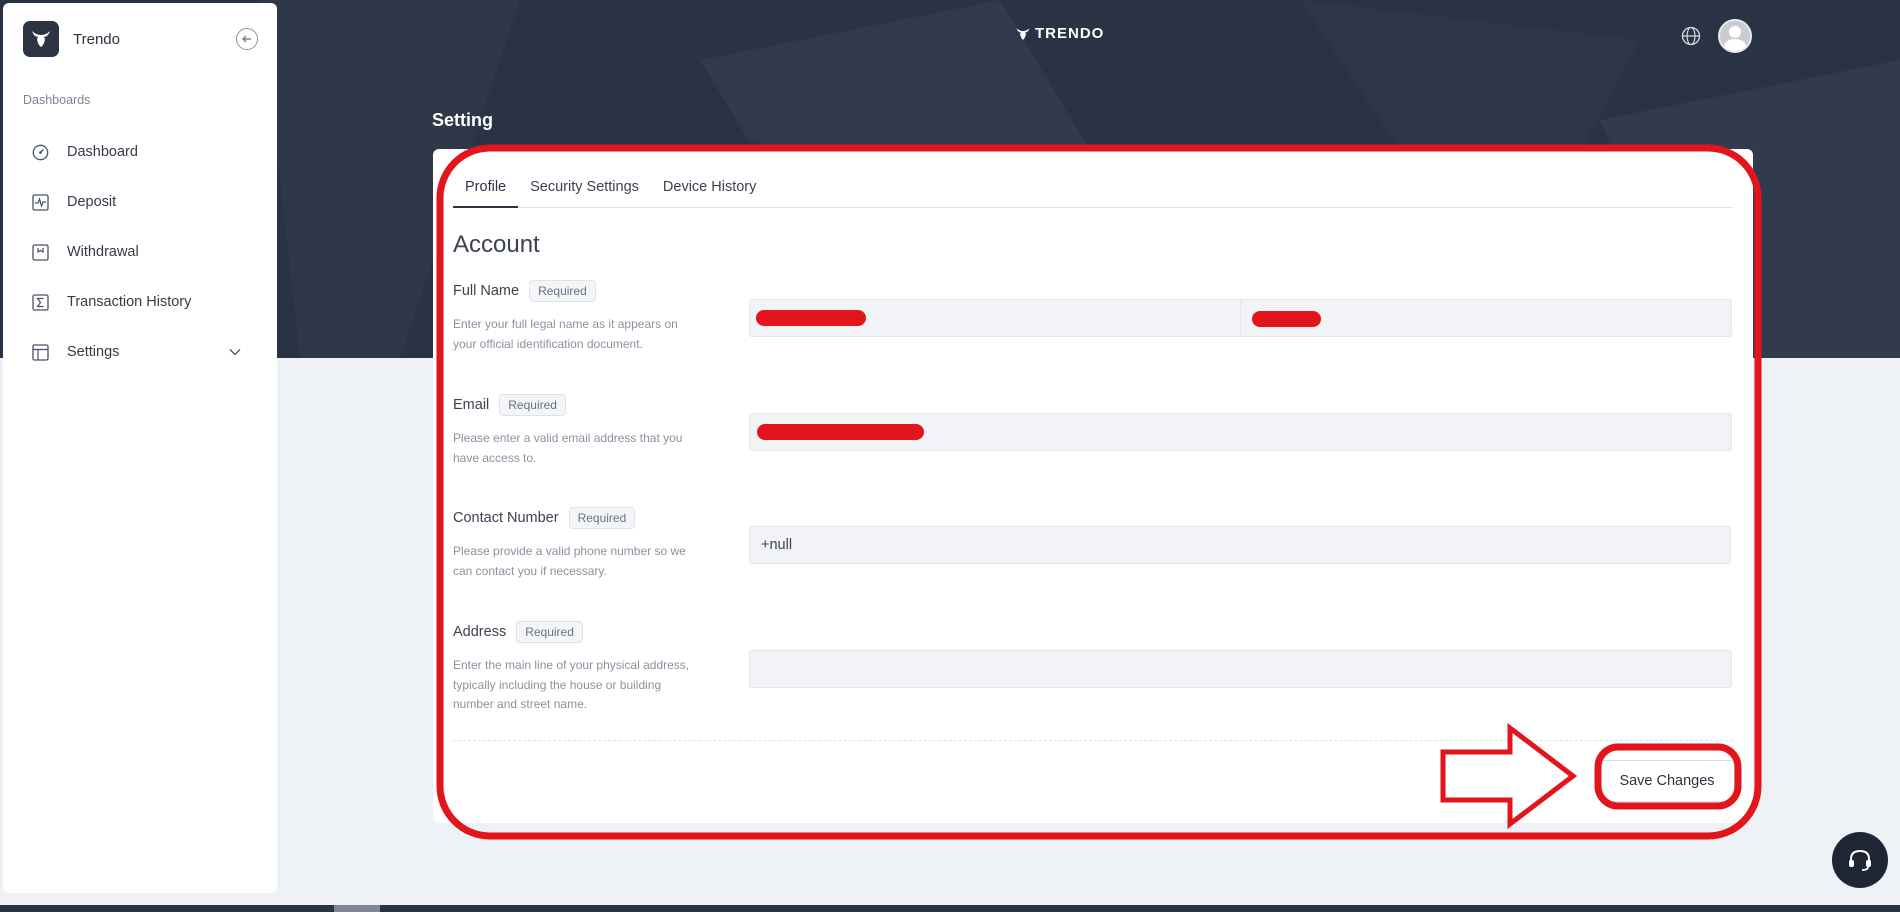 The width and height of the screenshot is (1900, 912). What do you see at coordinates (486, 291) in the screenshot?
I see `full-name-label: Full Name` at bounding box center [486, 291].